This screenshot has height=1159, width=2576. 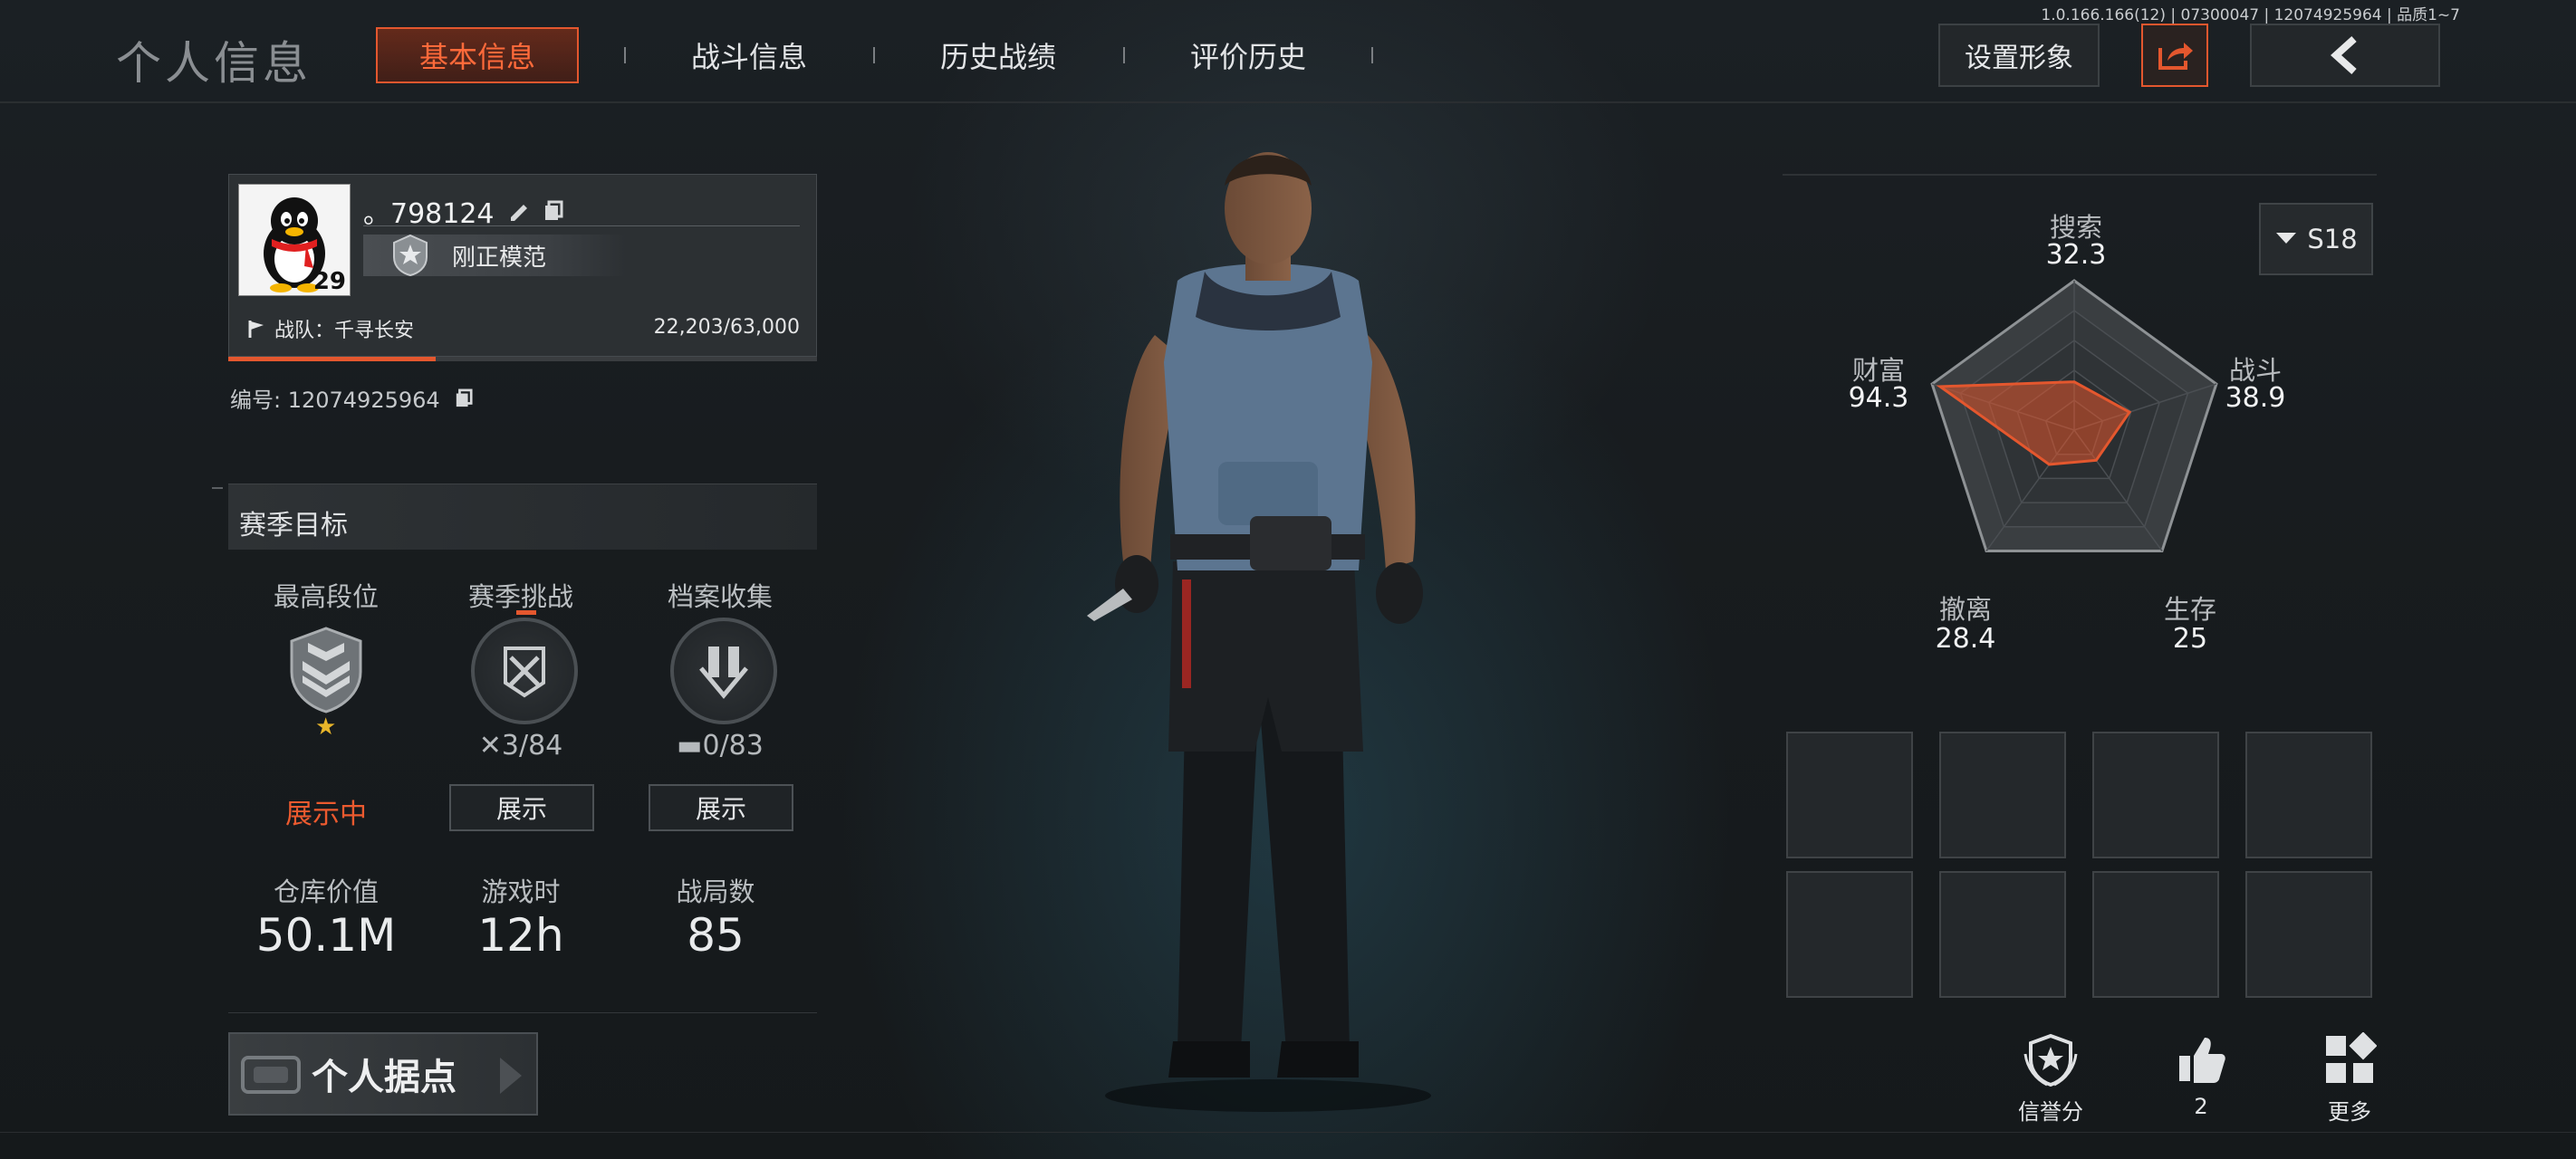 What do you see at coordinates (344, 331) in the screenshot?
I see `team-name: 战队：千寻长安` at bounding box center [344, 331].